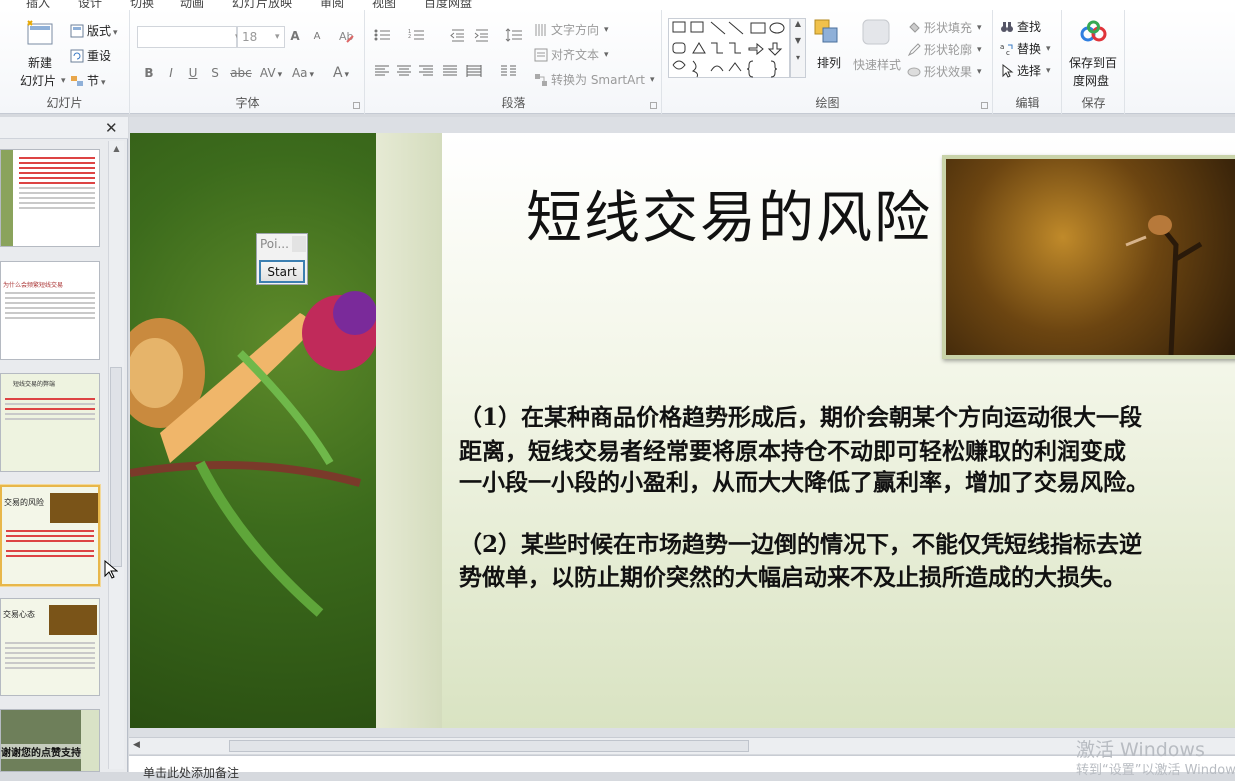  I want to click on font-color-button: A, so click(341, 73).